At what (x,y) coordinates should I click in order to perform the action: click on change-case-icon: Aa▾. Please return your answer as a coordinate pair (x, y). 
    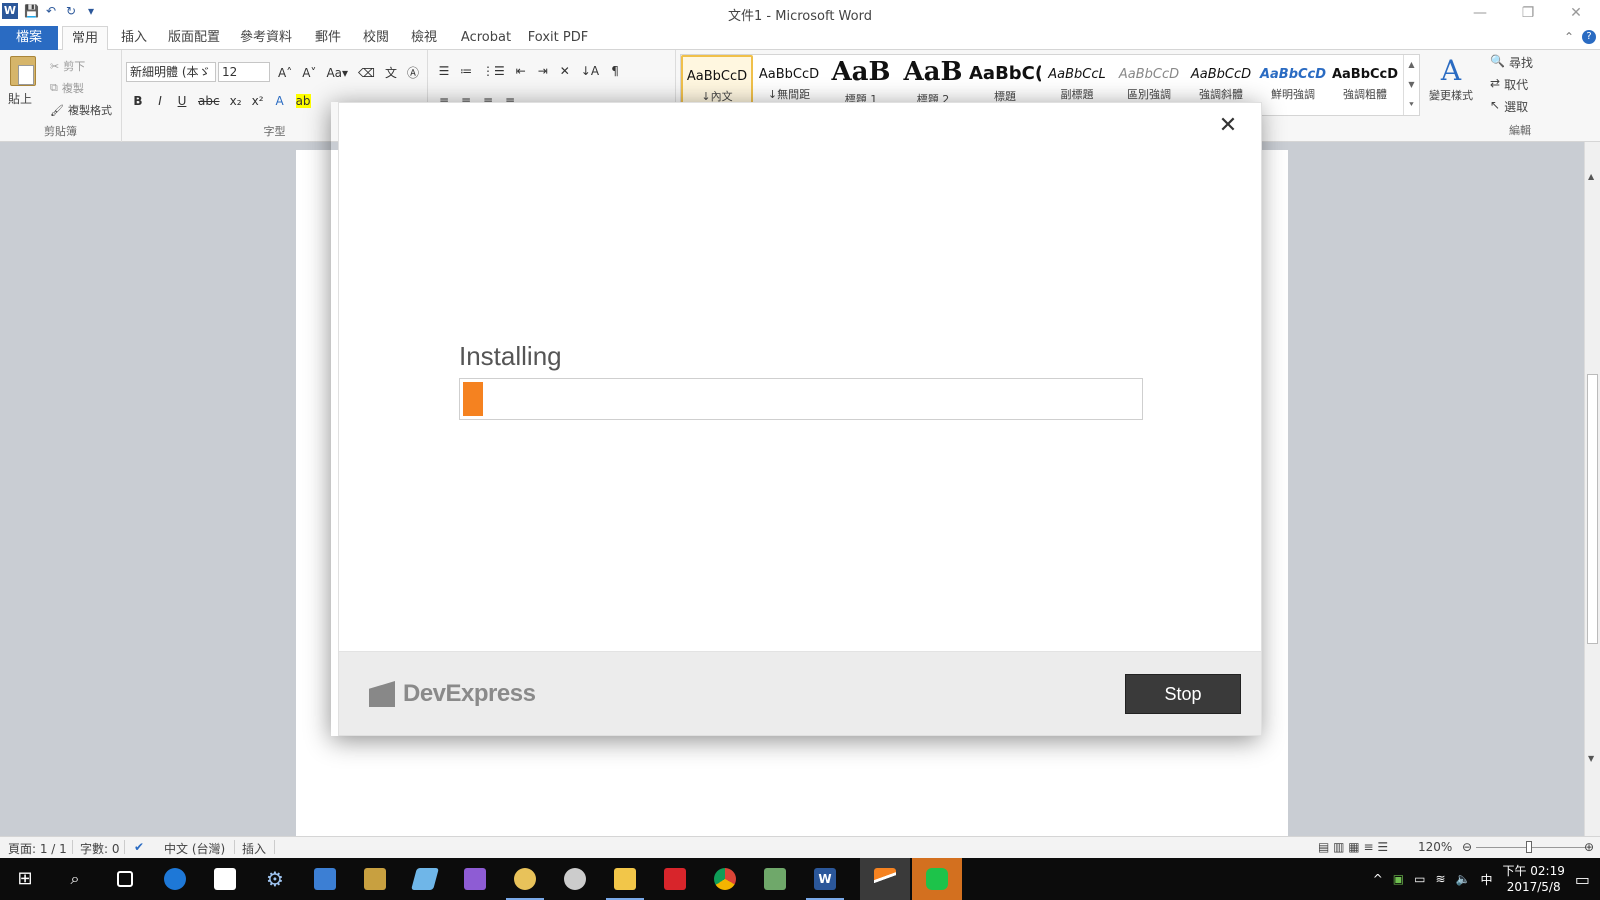
    Looking at the image, I should click on (337, 73).